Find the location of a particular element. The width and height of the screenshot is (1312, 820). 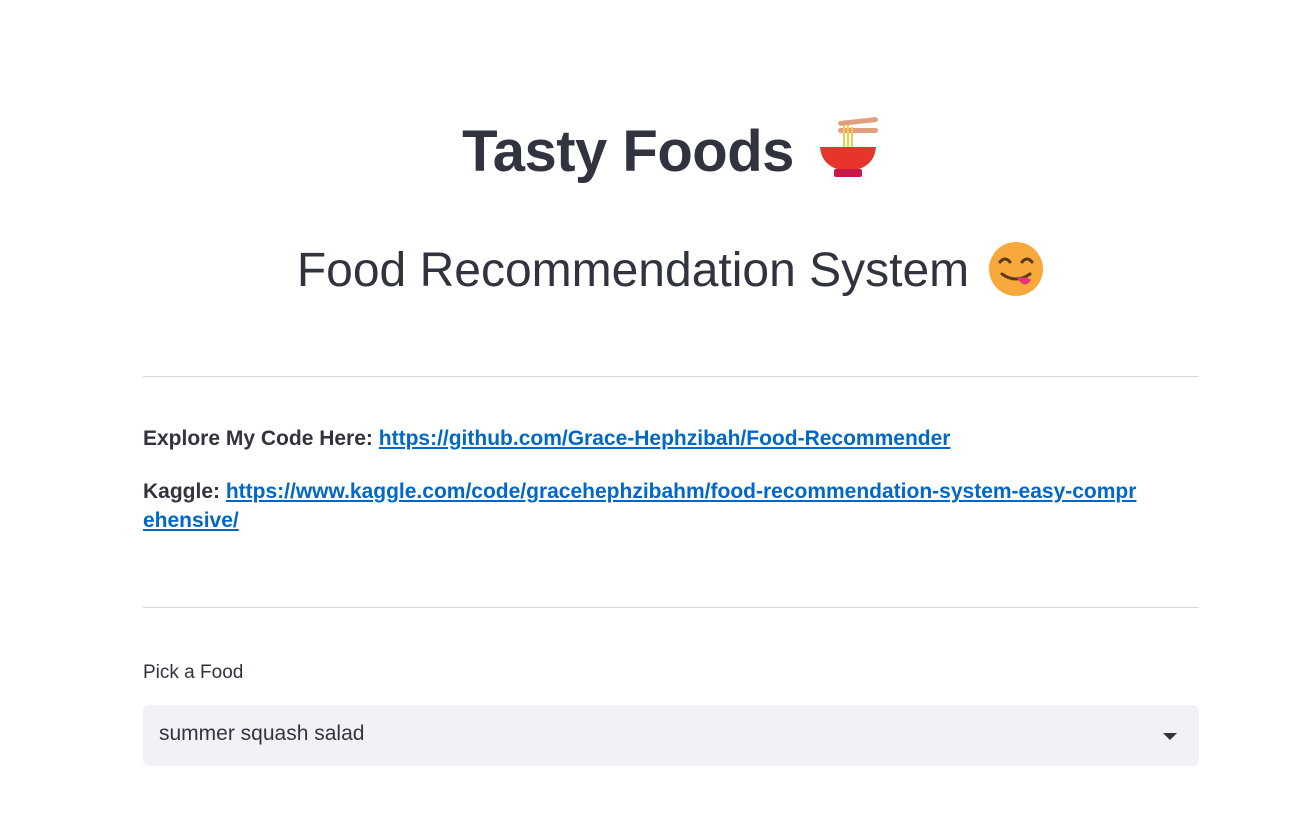

chevron-down-icon is located at coordinates (1170, 736).